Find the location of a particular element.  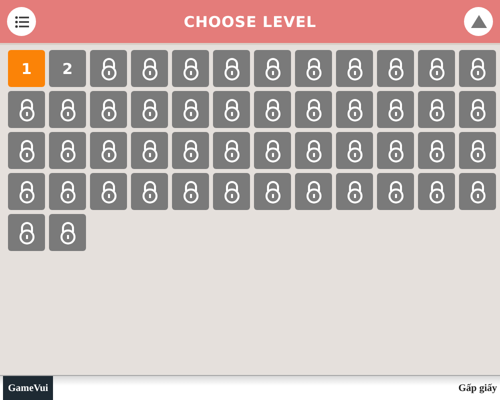

menu-button is located at coordinates (21, 21).